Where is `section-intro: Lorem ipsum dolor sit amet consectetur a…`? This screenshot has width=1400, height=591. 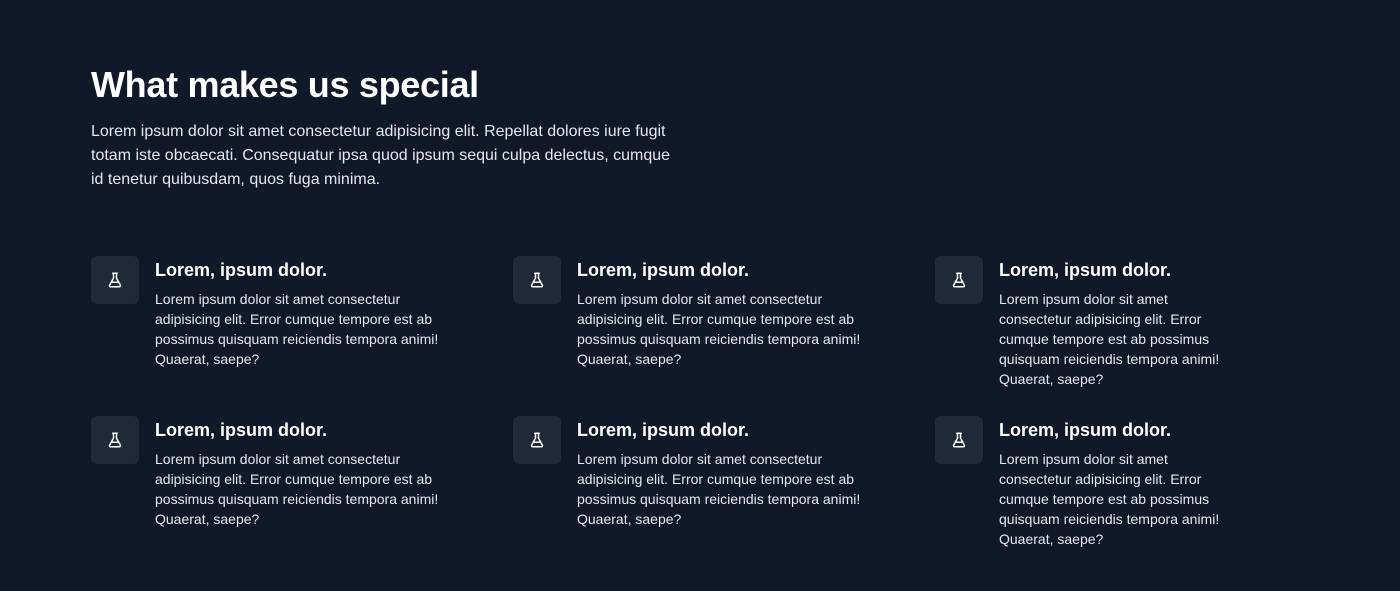 section-intro: Lorem ipsum dolor sit amet consectetur a… is located at coordinates (381, 155).